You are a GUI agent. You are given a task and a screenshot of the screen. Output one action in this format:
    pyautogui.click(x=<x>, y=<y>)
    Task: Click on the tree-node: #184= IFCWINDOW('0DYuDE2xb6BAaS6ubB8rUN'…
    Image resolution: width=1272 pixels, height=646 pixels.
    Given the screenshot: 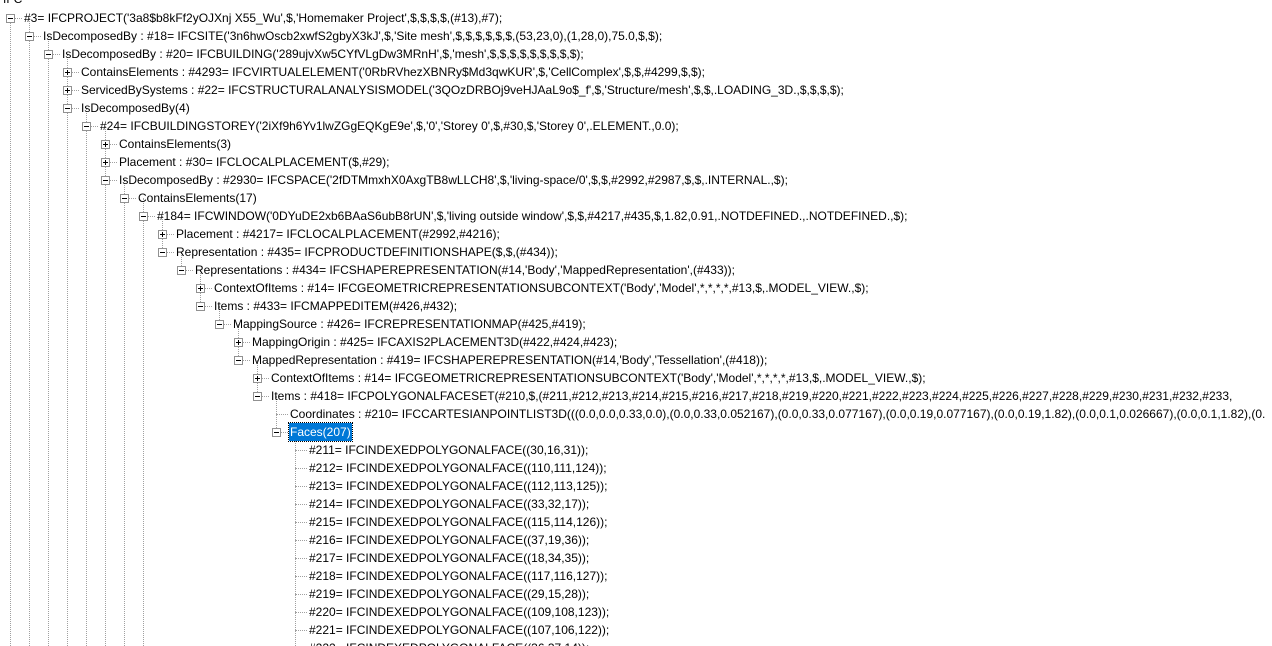 What is the action you would take?
    pyautogui.click(x=636, y=216)
    